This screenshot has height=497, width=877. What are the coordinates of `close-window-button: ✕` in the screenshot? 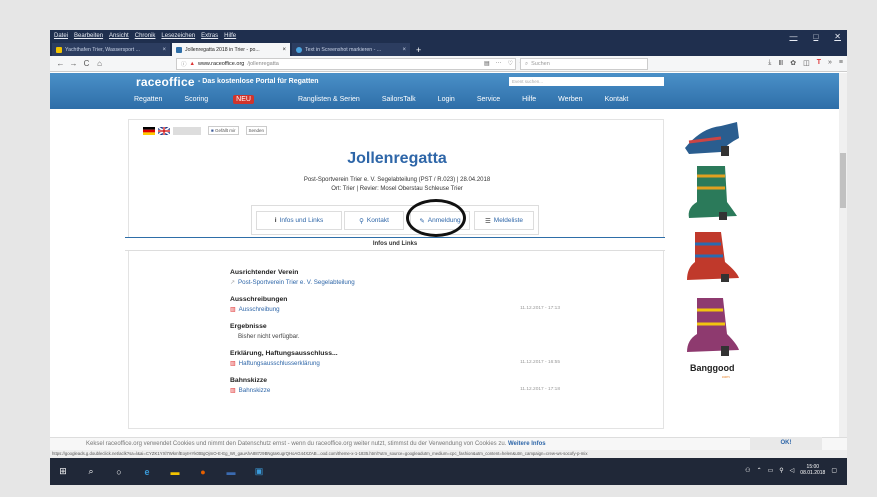 It's located at (837, 36).